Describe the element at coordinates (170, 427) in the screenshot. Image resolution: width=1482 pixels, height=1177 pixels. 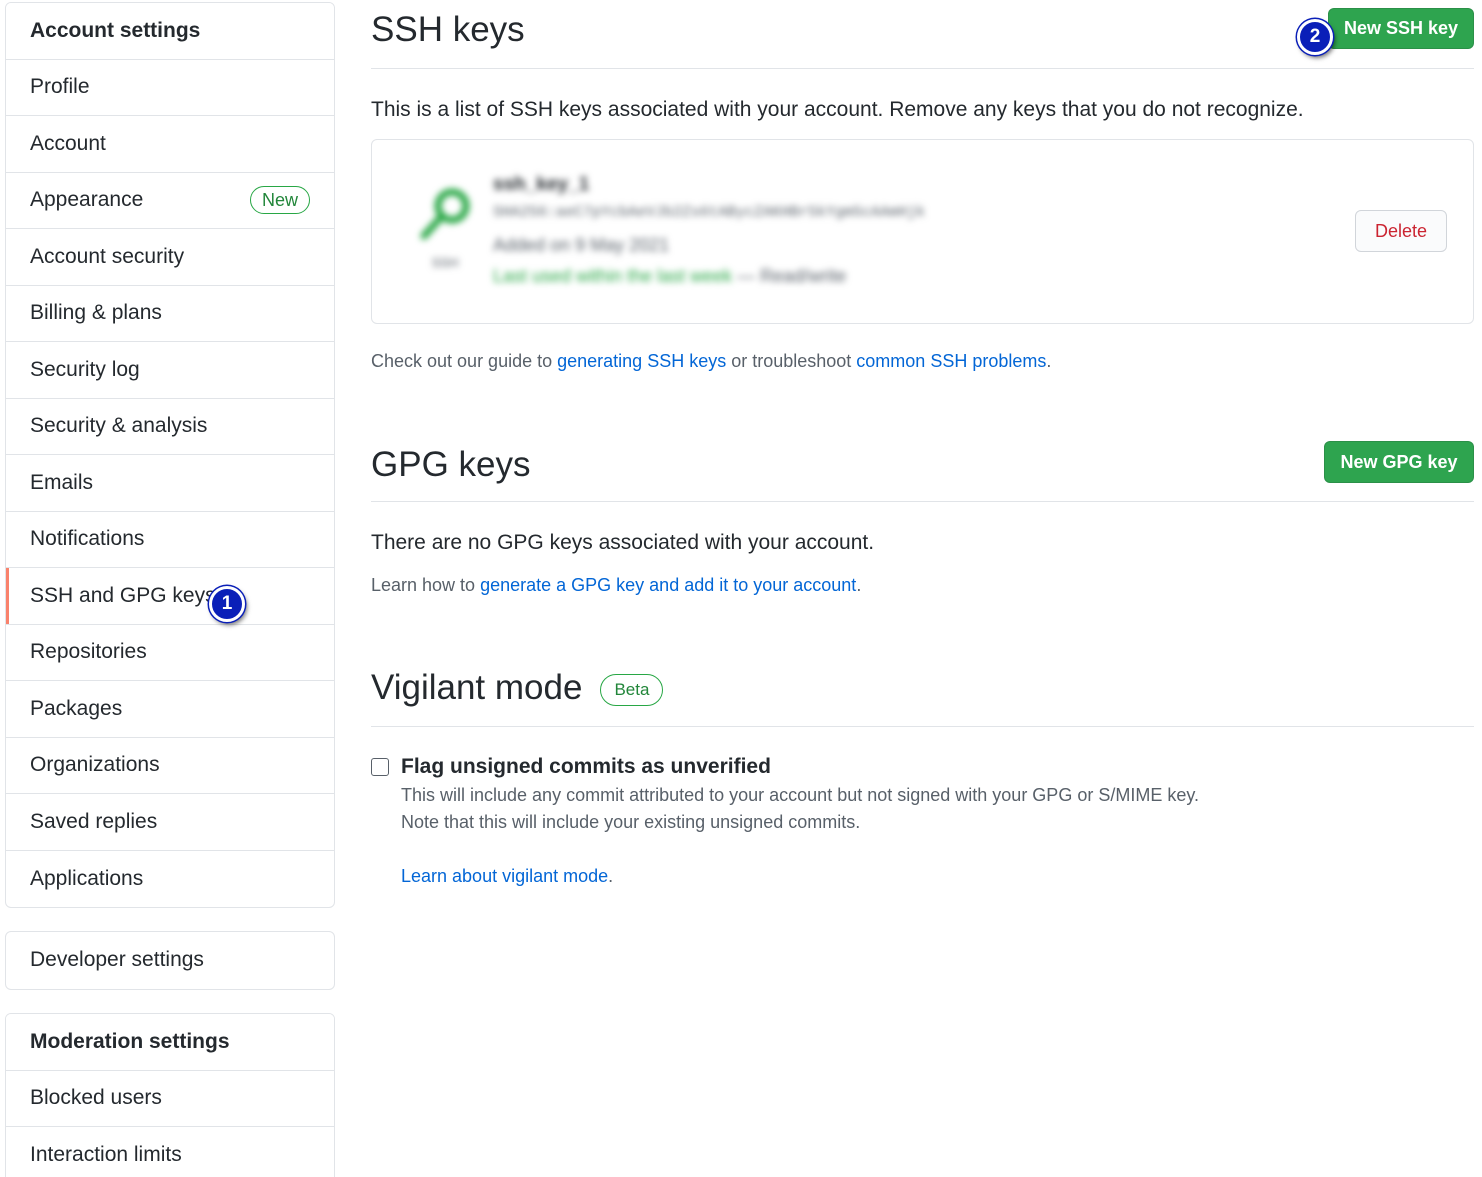
I see `sidebar-item-security-analysis: Security & analysis` at that location.